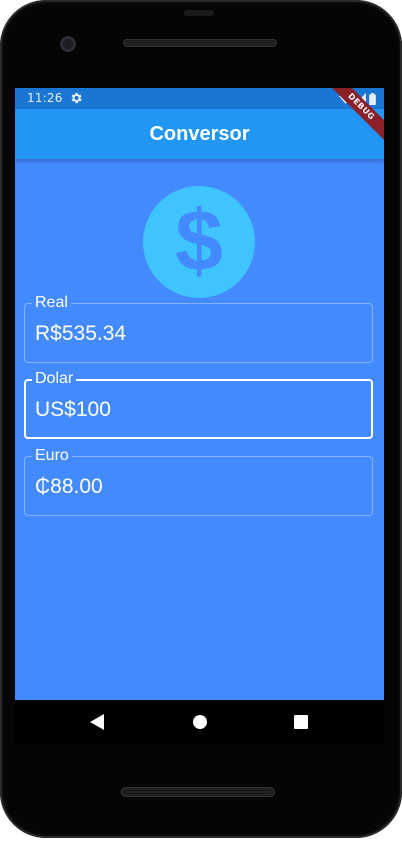 The height and width of the screenshot is (844, 402). I want to click on app-bar: Conversor, so click(199, 134).